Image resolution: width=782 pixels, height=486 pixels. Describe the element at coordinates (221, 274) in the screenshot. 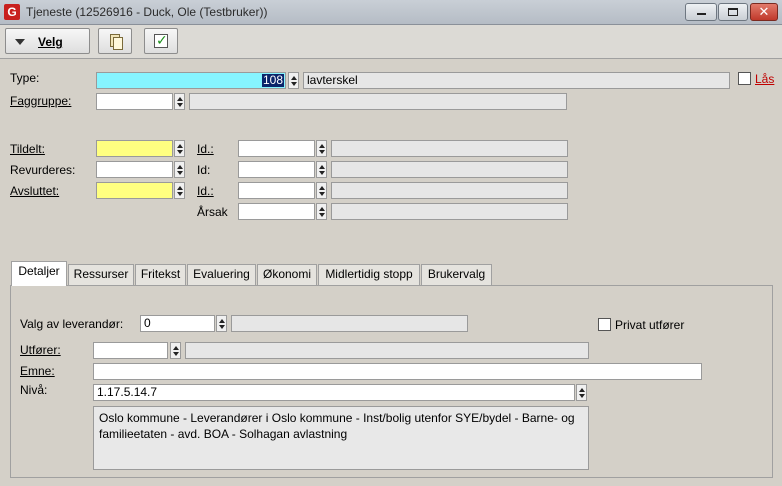

I see `tab-evaluering: Evaluering` at that location.